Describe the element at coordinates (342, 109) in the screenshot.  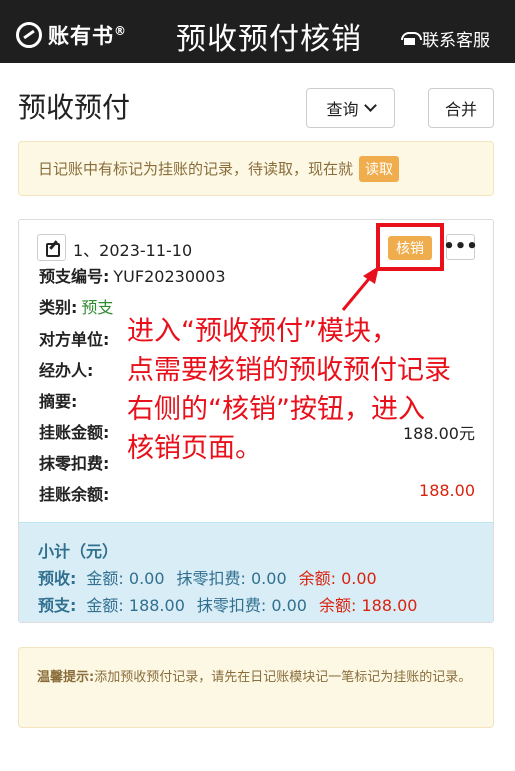
I see `query-label: 查询` at that location.